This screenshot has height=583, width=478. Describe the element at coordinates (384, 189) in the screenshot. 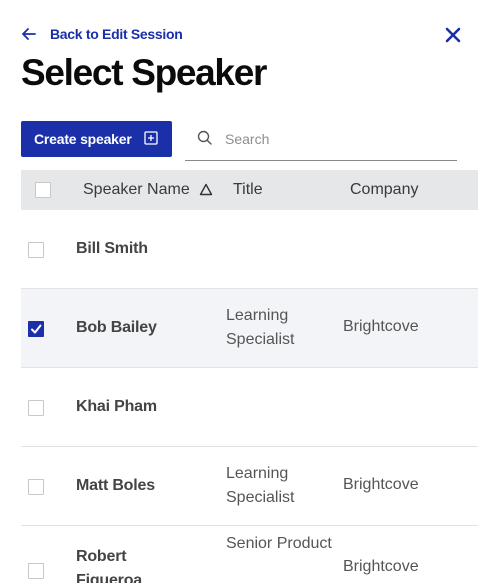

I see `column-header-company: Company` at that location.